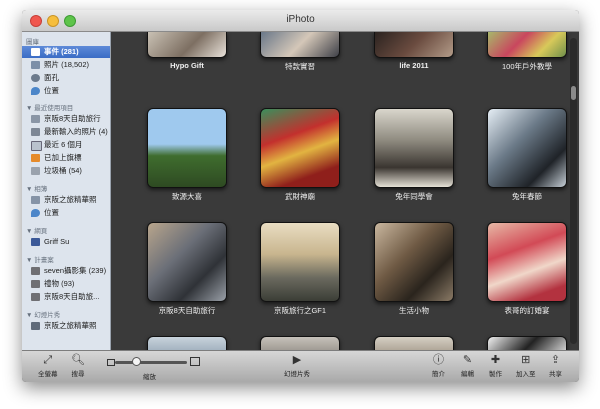 This screenshot has width=600, height=409. Describe the element at coordinates (495, 374) in the screenshot. I see `create-label: 製作` at that location.